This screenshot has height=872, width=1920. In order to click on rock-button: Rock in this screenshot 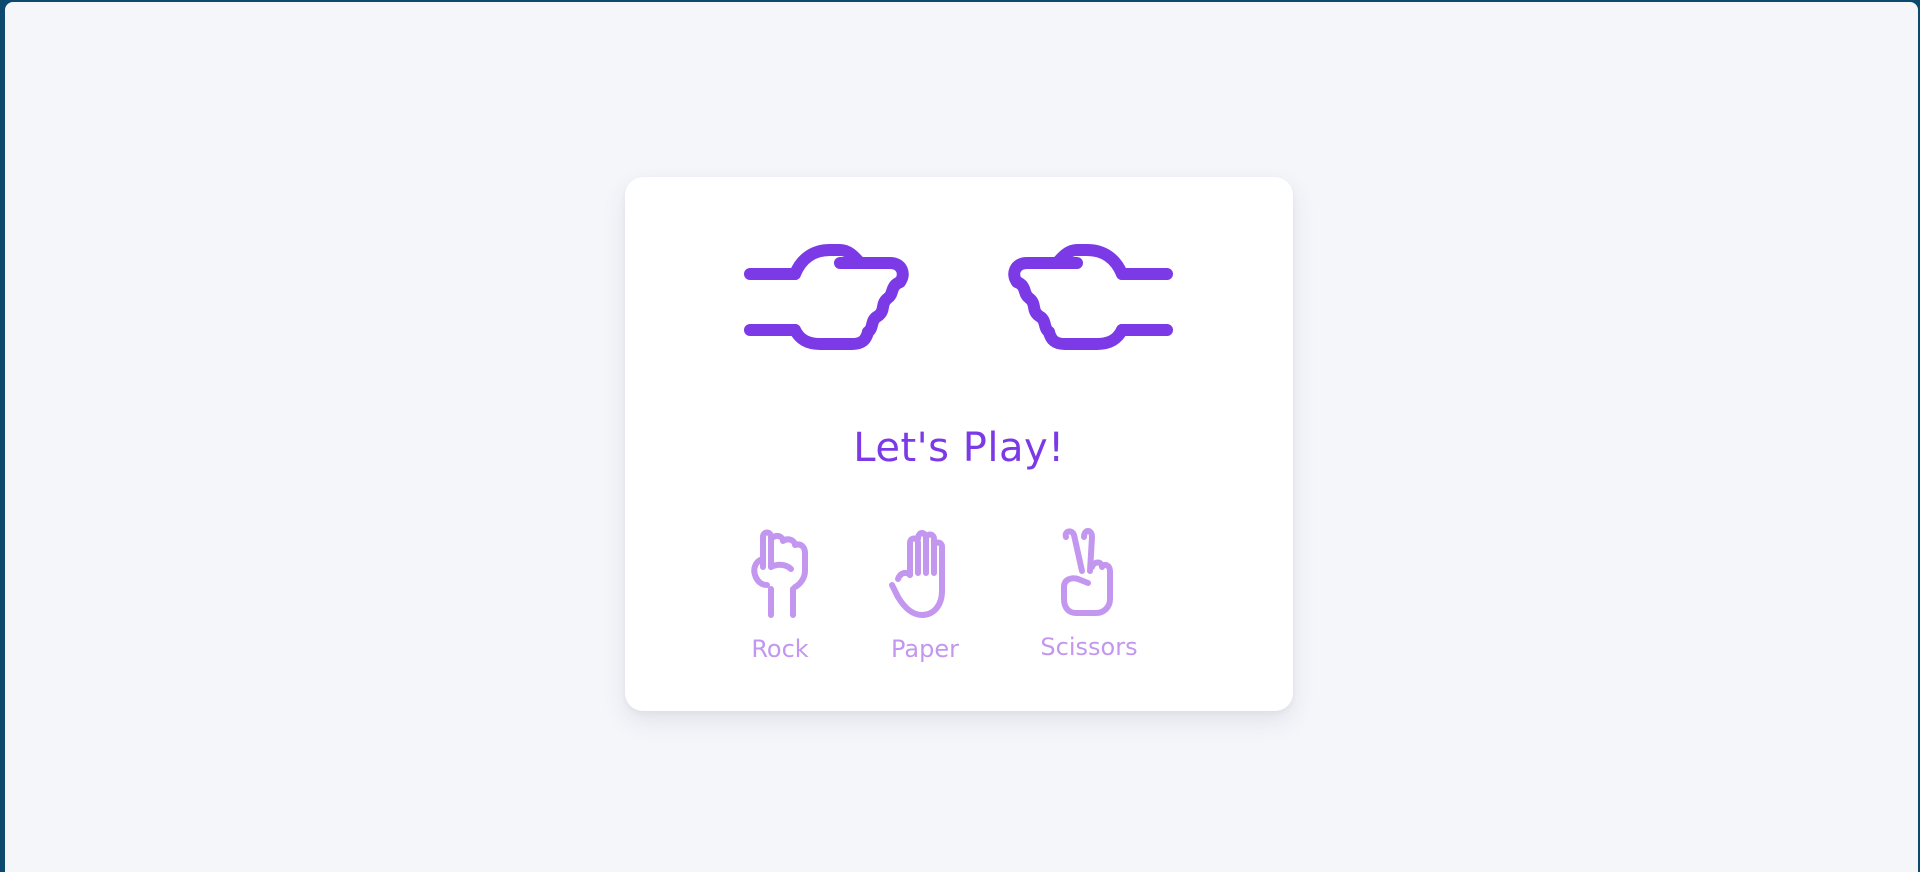, I will do `click(780, 602)`.